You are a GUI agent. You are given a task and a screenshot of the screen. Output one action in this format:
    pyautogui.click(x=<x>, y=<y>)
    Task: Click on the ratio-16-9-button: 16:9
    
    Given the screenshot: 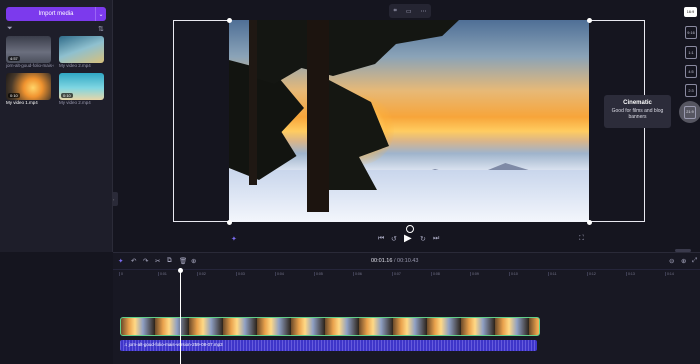 What is the action you would take?
    pyautogui.click(x=690, y=12)
    